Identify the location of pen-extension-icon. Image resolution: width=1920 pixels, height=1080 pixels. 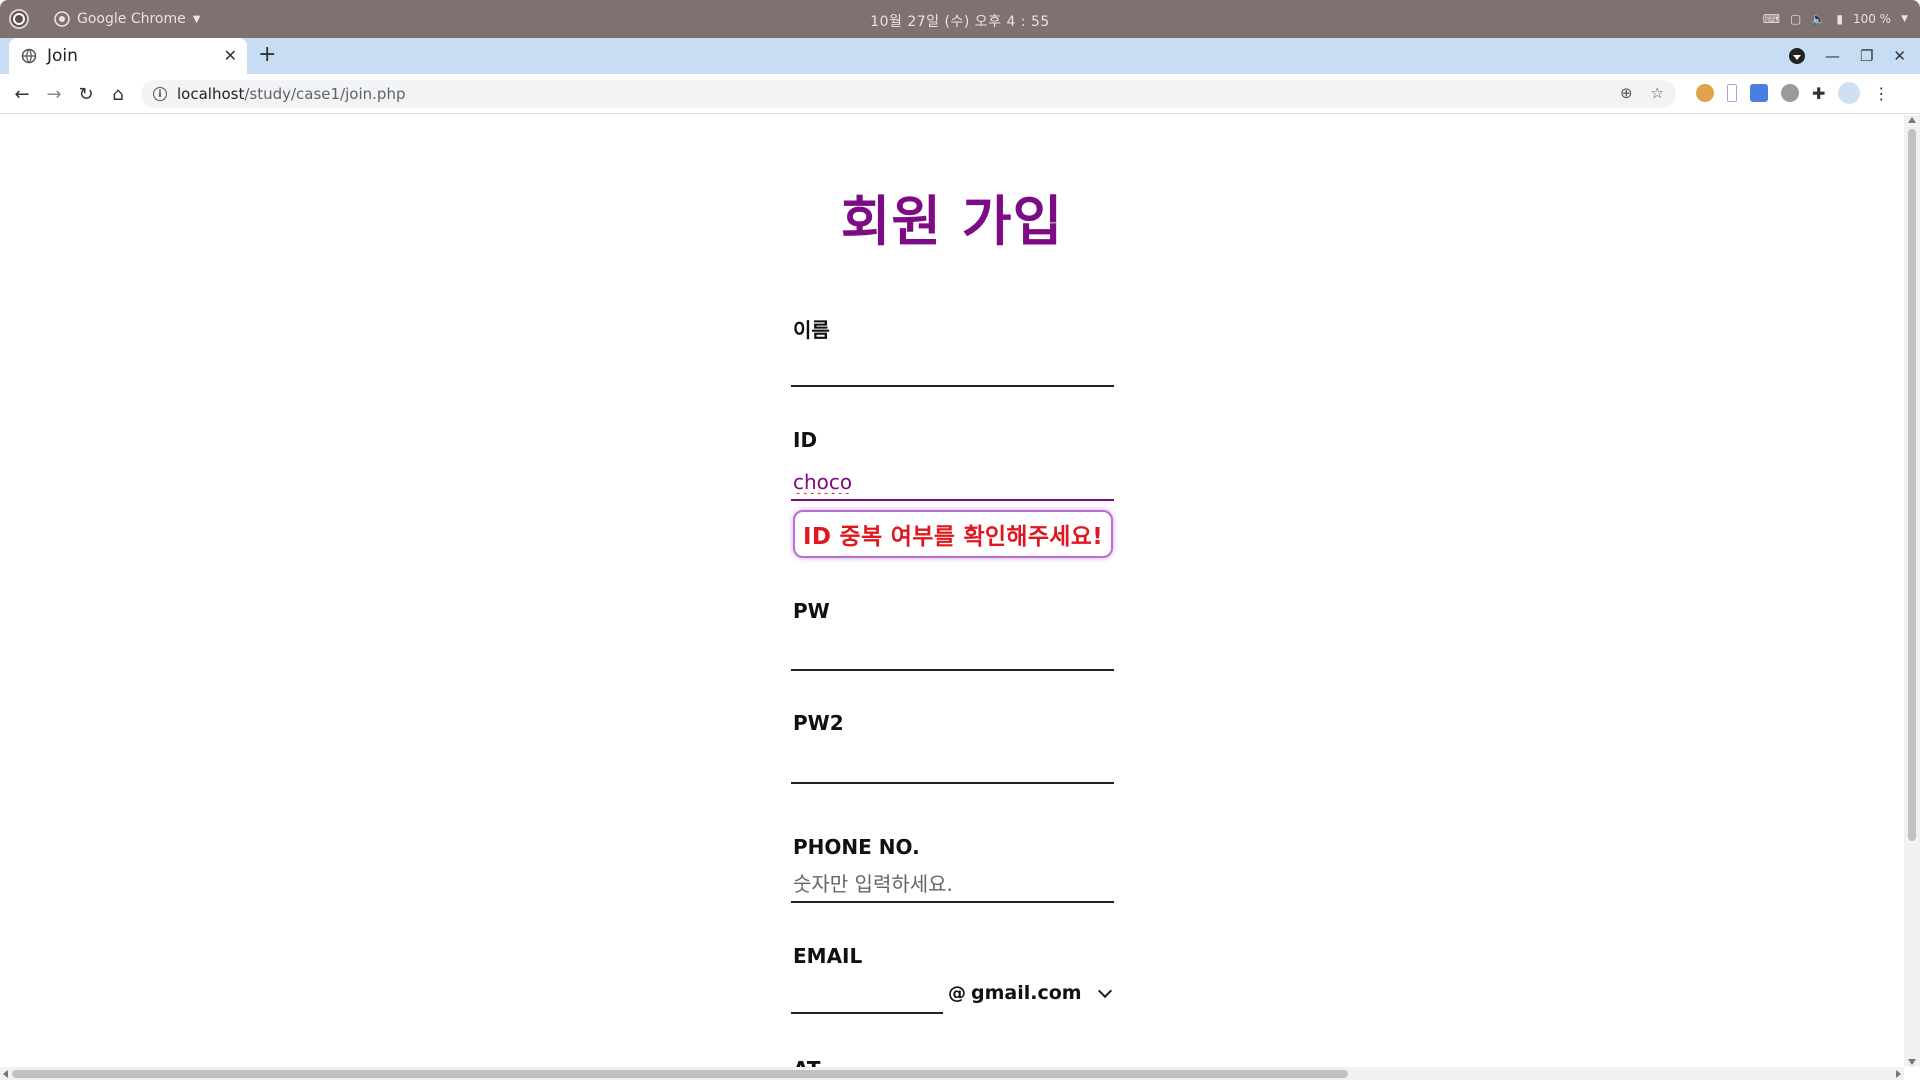
(1732, 93).